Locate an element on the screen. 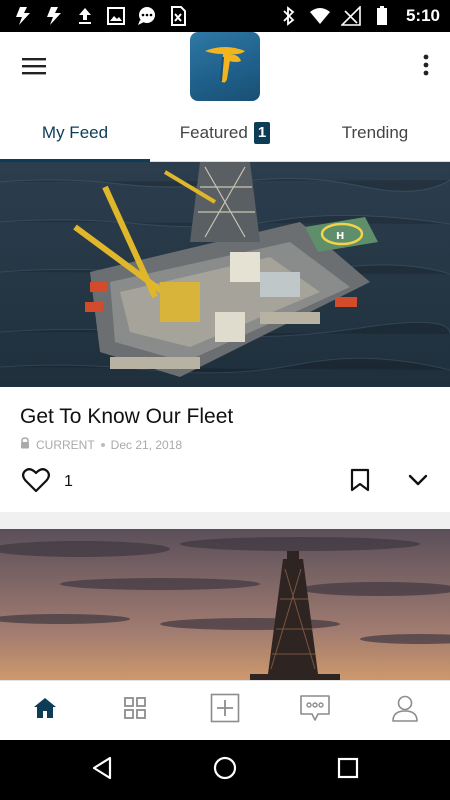 The width and height of the screenshot is (450, 800). tab-my-feed: My Feed is located at coordinates (75, 133).